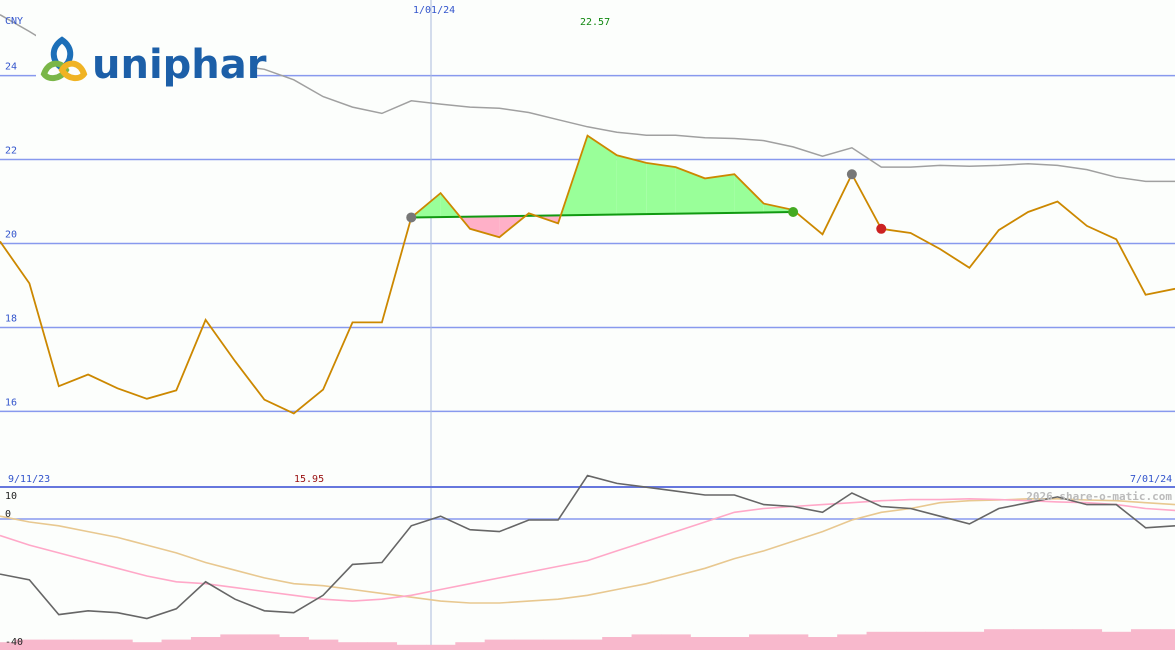 The image size is (1175, 650). I want to click on oscillator-tick-label--40: -40, so click(14, 642).